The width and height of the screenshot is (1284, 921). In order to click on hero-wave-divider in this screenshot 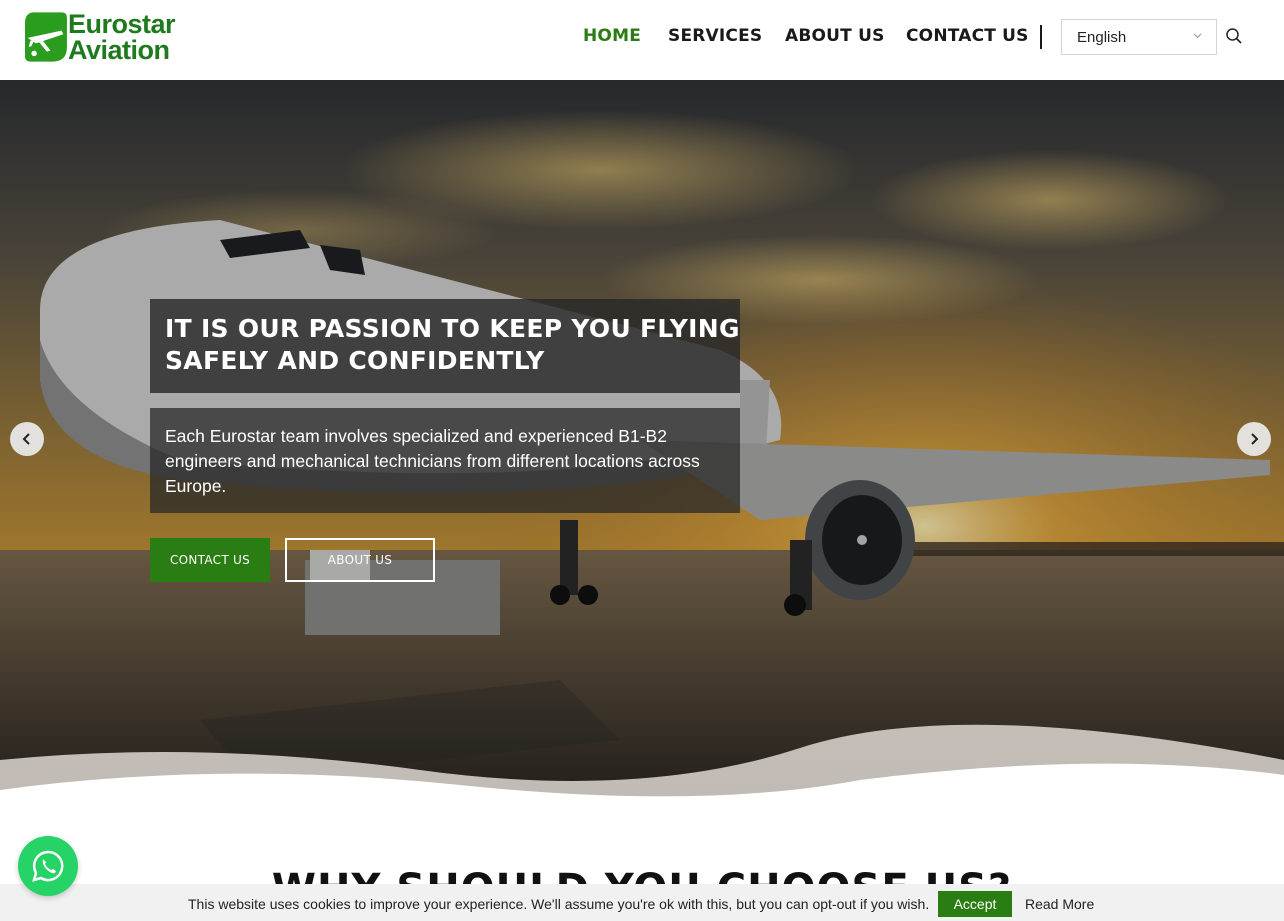, I will do `click(642, 762)`.